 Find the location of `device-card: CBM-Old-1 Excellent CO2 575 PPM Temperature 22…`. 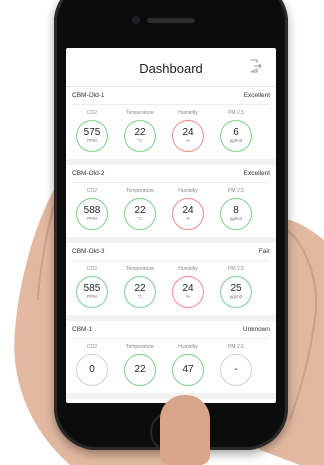

device-card: CBM-Old-1 Excellent CO2 575 PPM Temperature 22… is located at coordinates (171, 126).